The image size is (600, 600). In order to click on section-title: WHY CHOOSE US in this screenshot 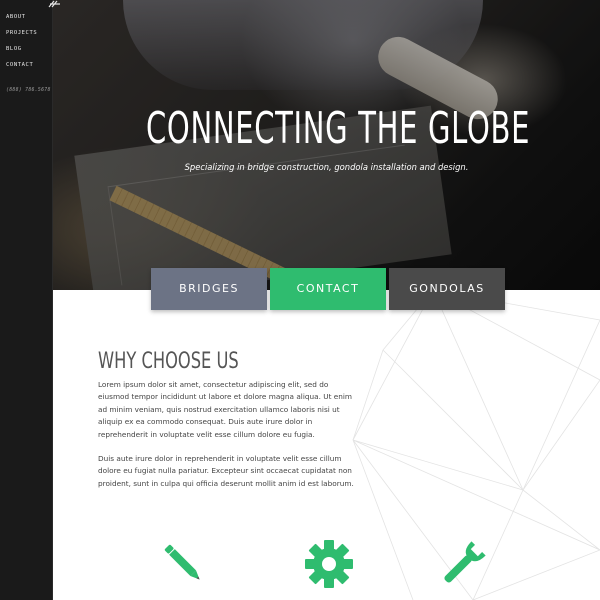, I will do `click(168, 361)`.